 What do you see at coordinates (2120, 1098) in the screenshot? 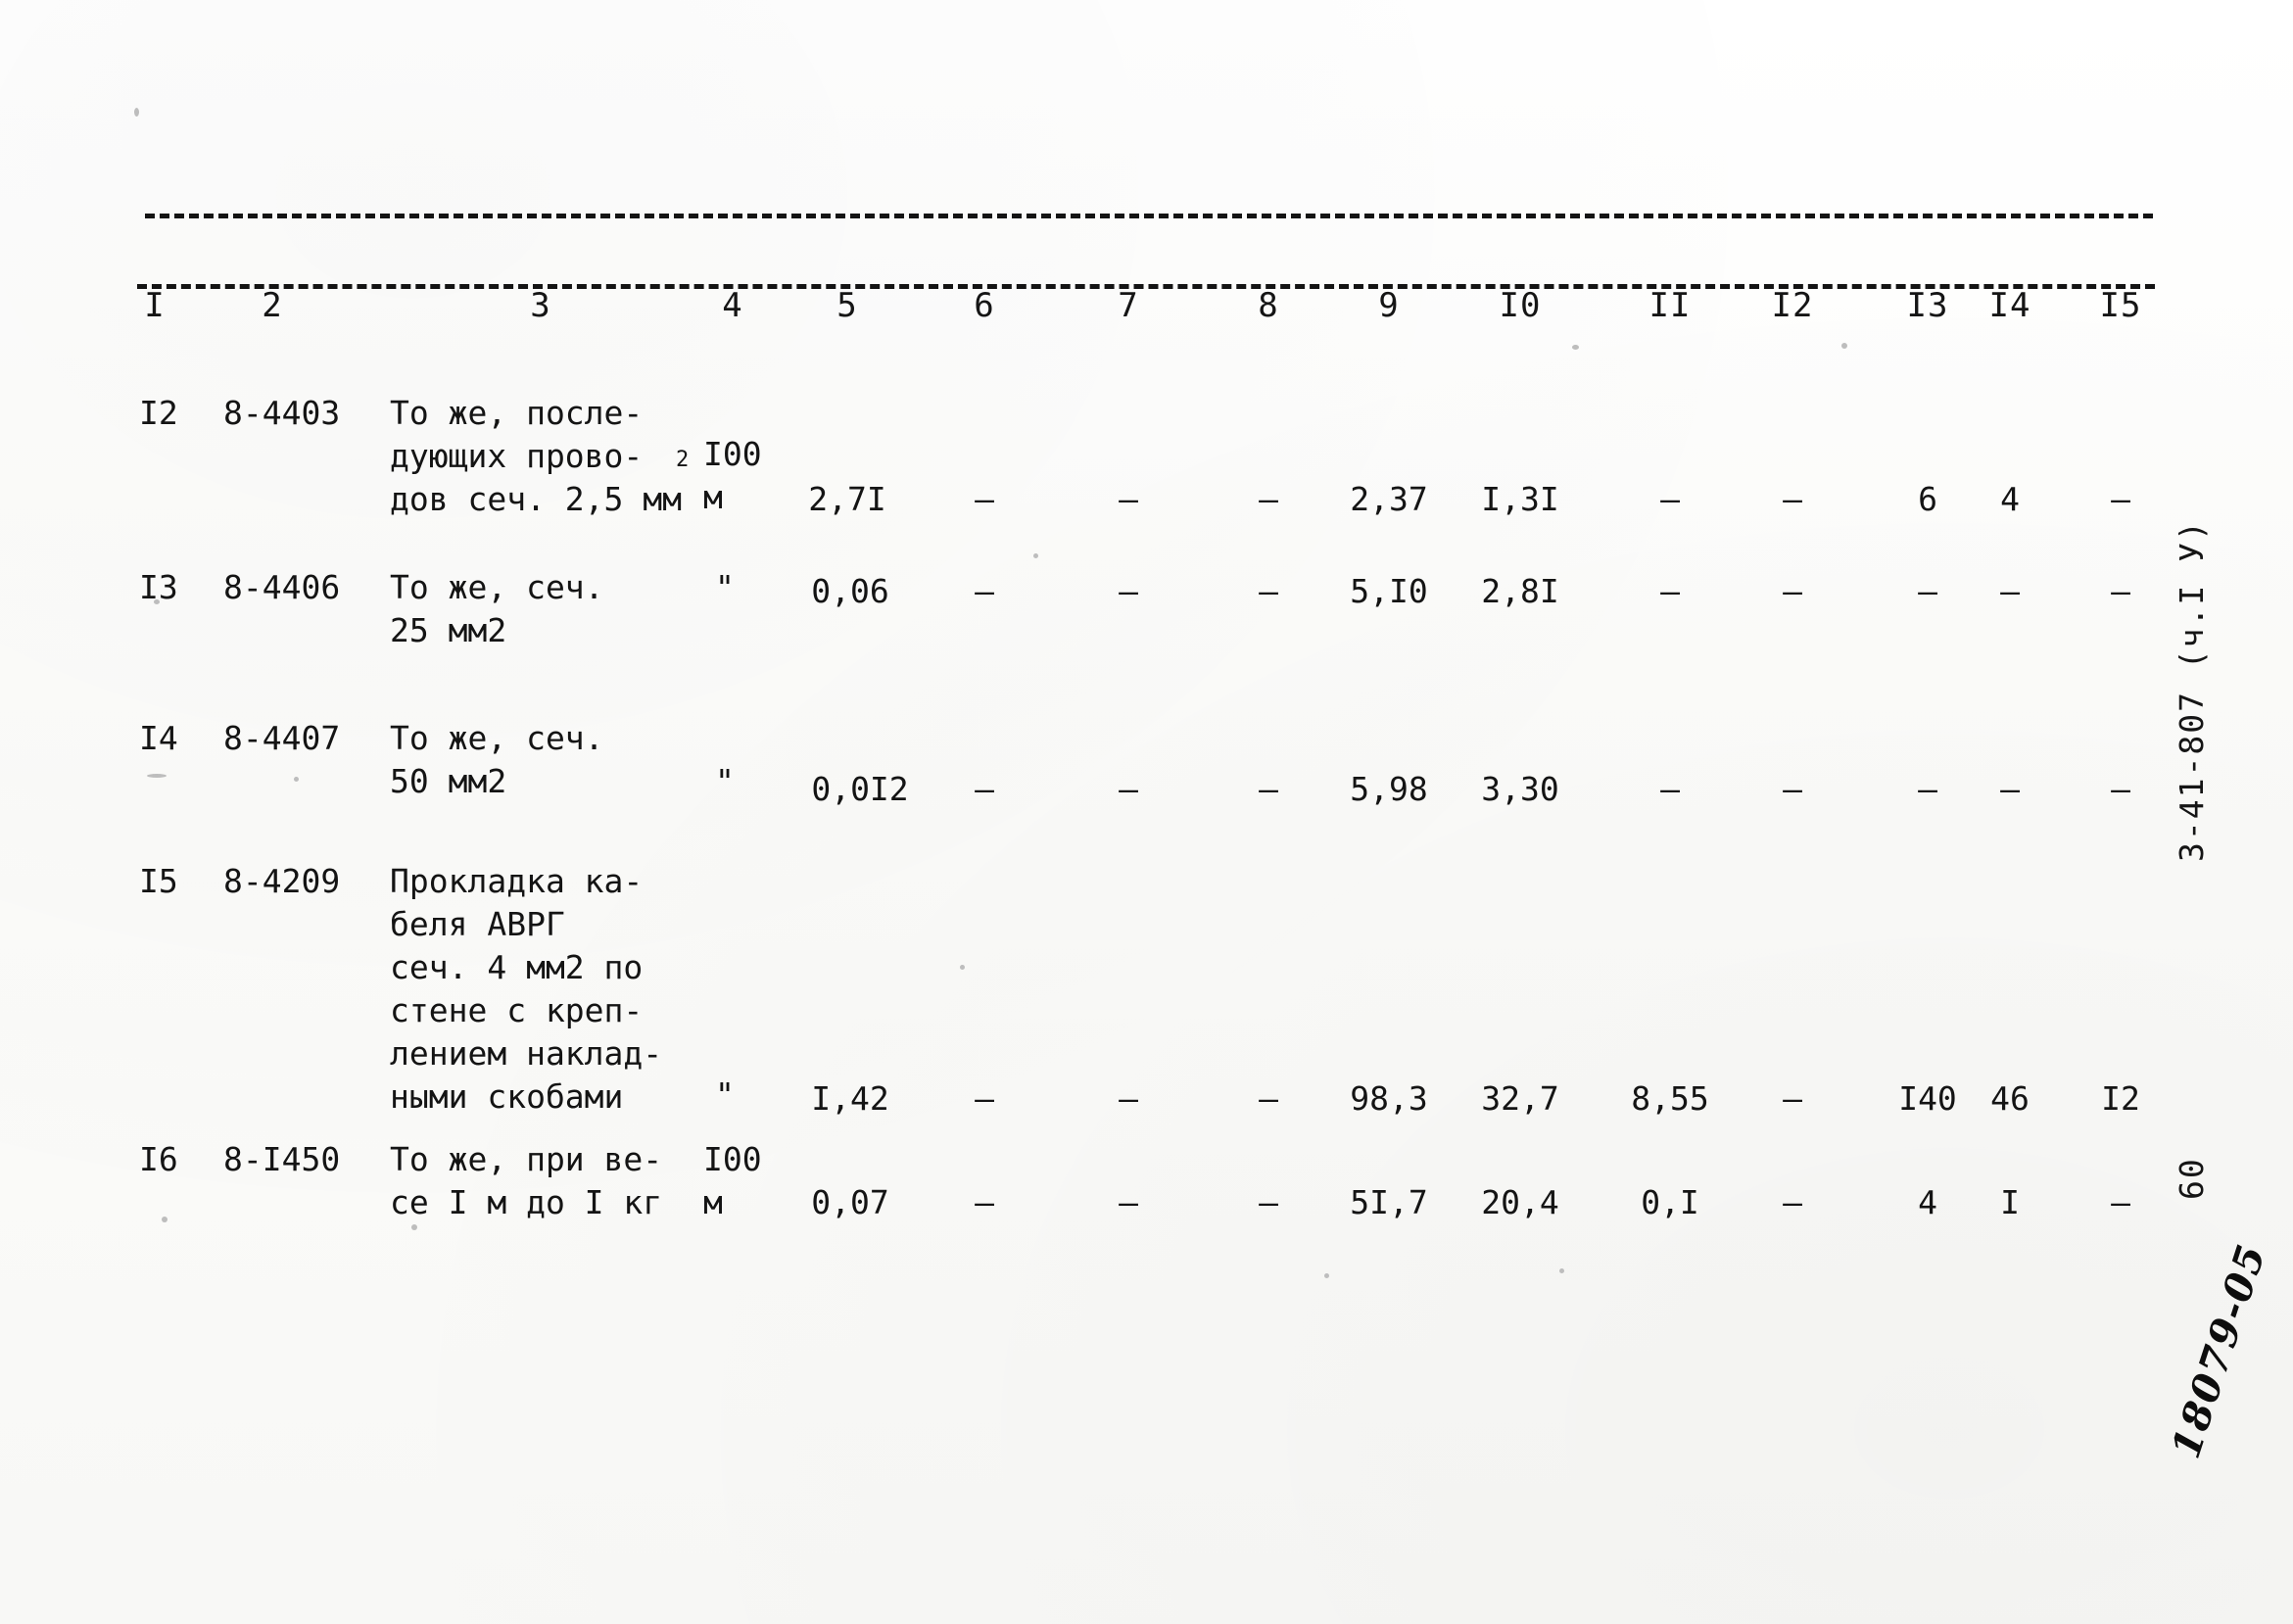
I see `row-col15: I2` at bounding box center [2120, 1098].